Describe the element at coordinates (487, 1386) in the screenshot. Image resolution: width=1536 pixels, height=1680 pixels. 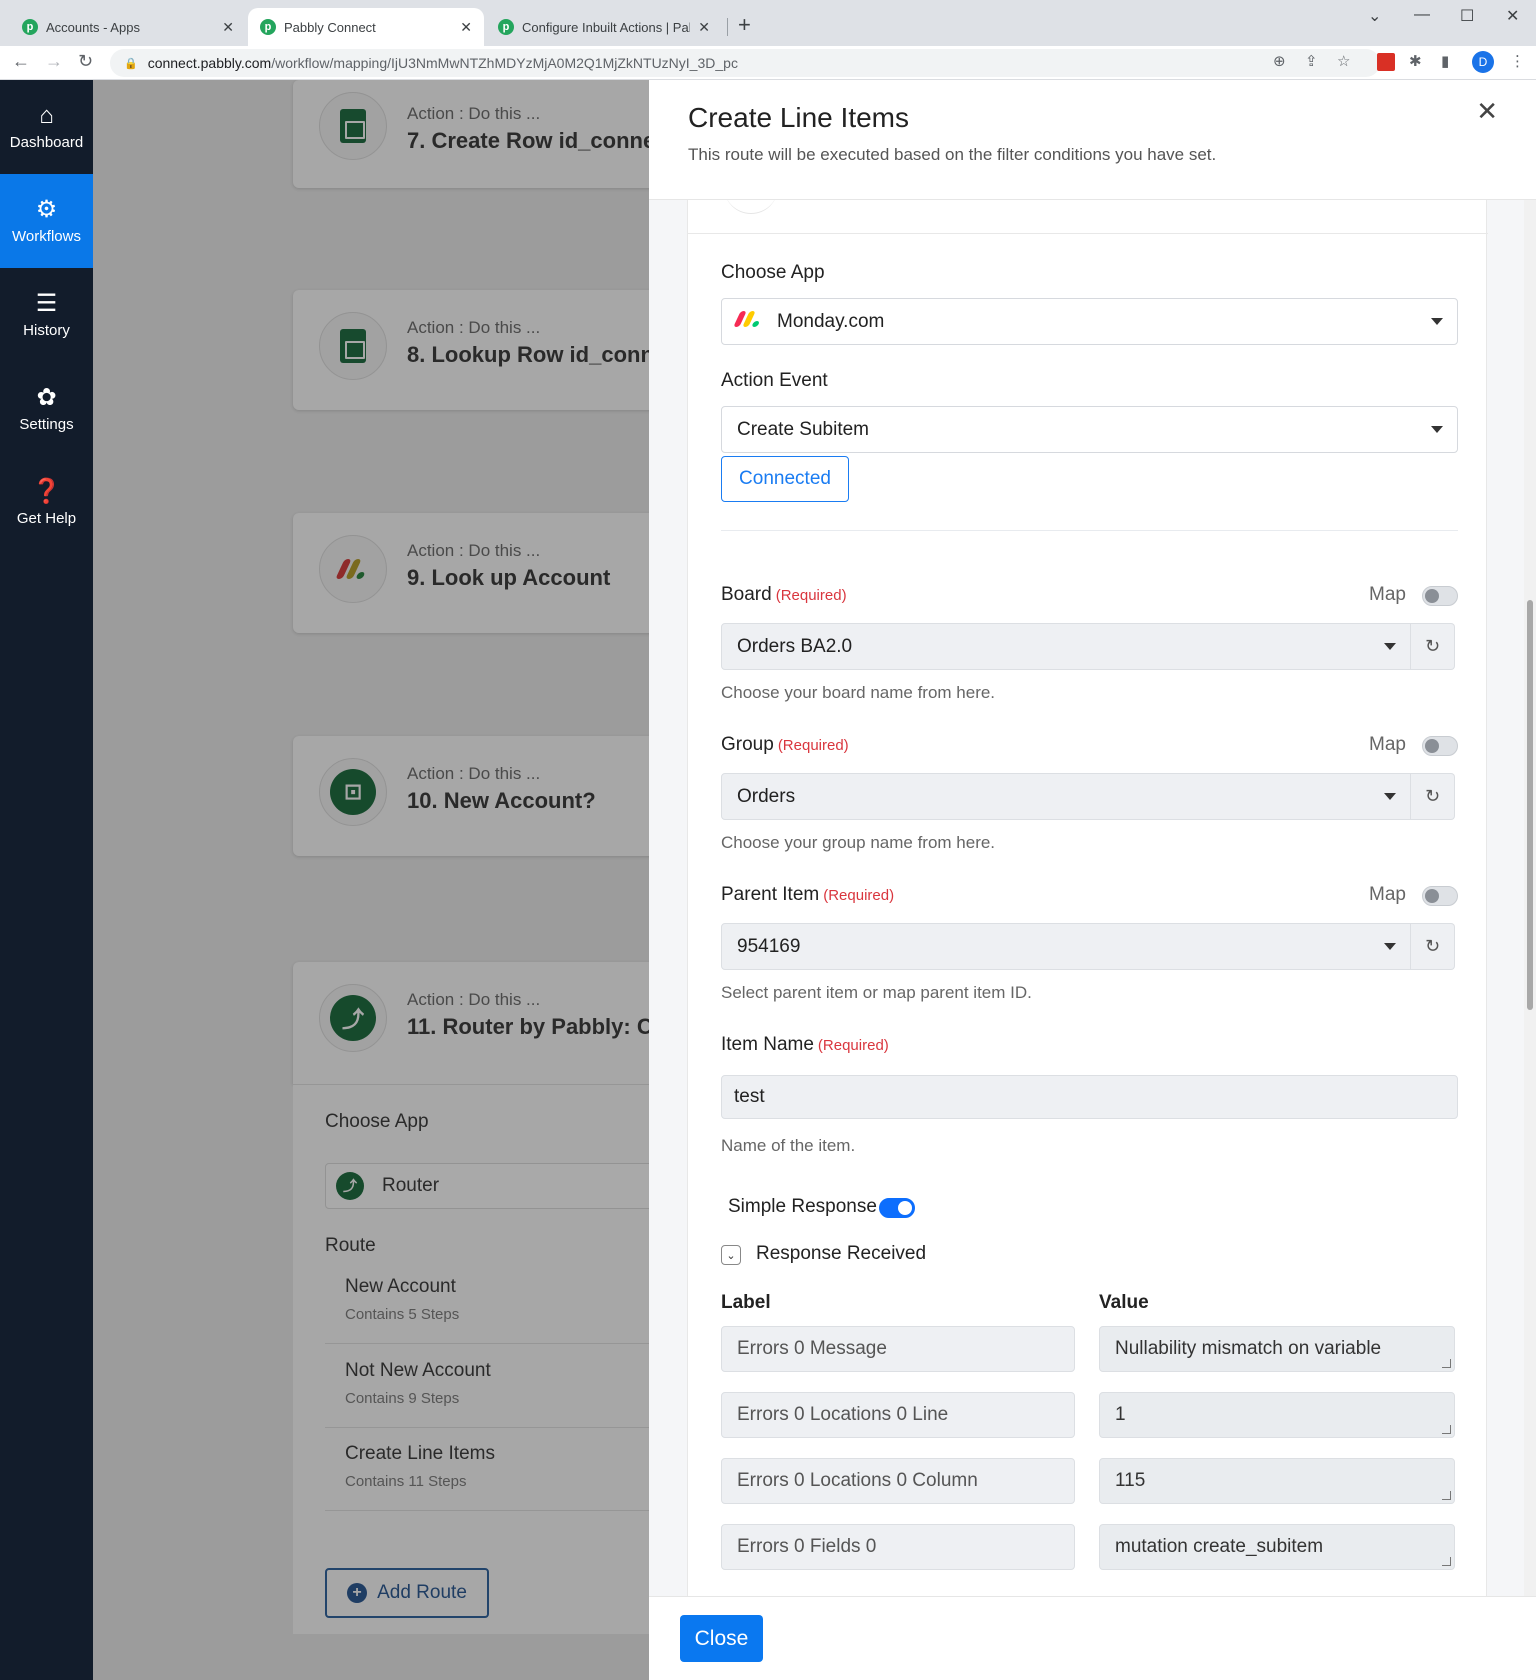
I see `route-item: Not New Account Contains 9 Steps` at that location.